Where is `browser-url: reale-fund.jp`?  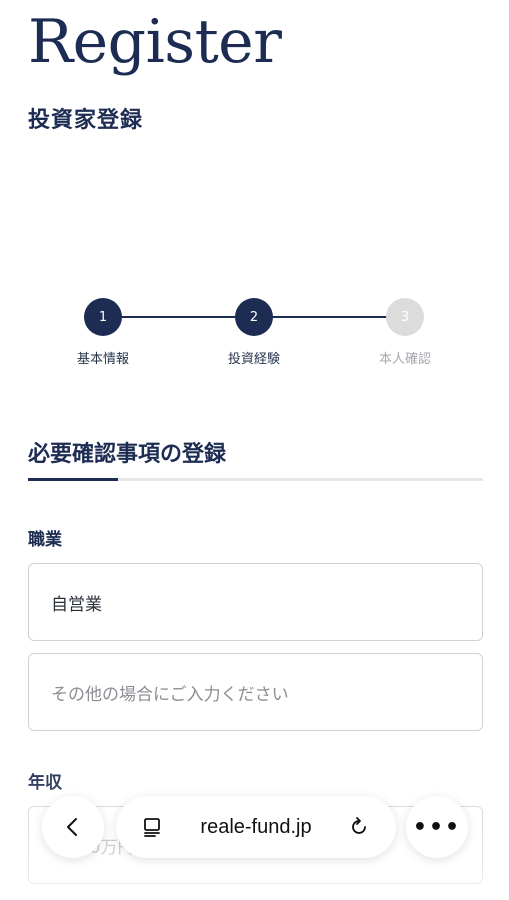
browser-url: reale-fund.jp is located at coordinates (255, 827).